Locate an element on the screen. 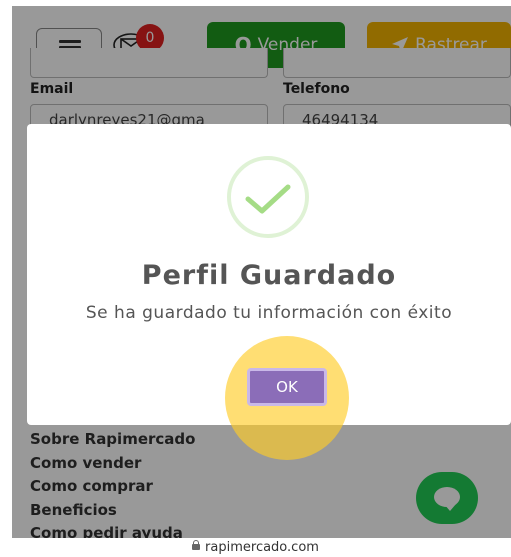  ok-button: OK is located at coordinates (287, 387).